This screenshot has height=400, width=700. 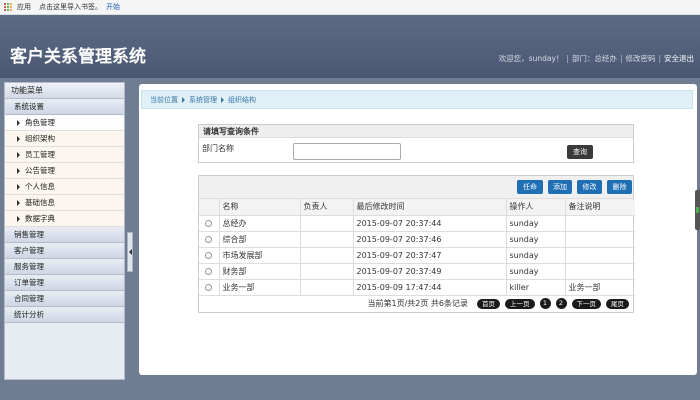 What do you see at coordinates (64, 219) in the screenshot?
I see `menu-item-data-dictionary: 数据字典` at bounding box center [64, 219].